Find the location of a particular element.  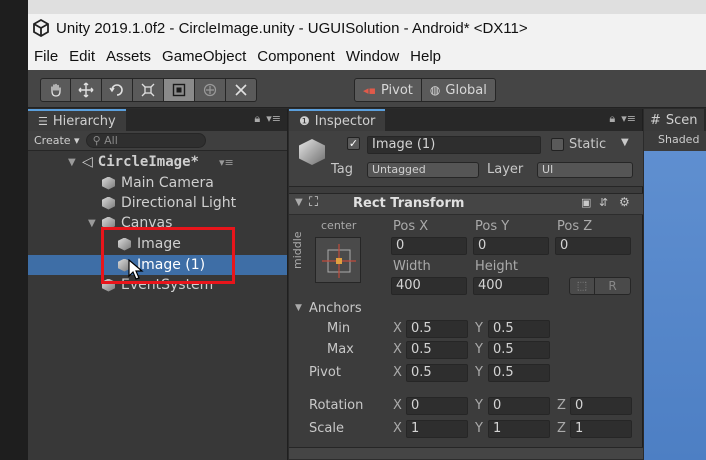

layer-label: Layer is located at coordinates (505, 169).